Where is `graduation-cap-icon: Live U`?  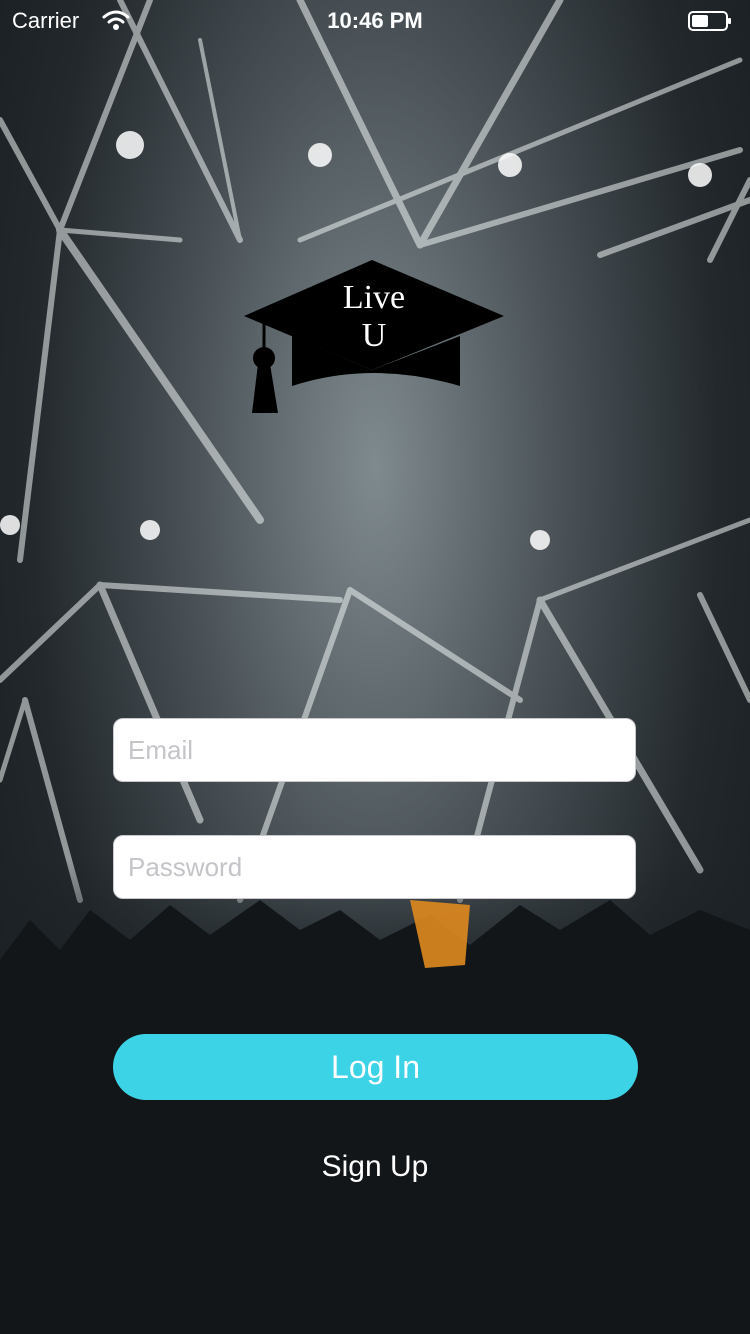 graduation-cap-icon: Live U is located at coordinates (374, 336).